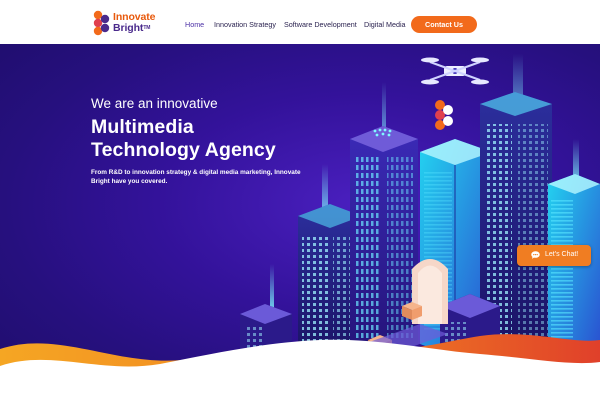  I want to click on hero-title: Multimedia Technology Agency, so click(196, 139).